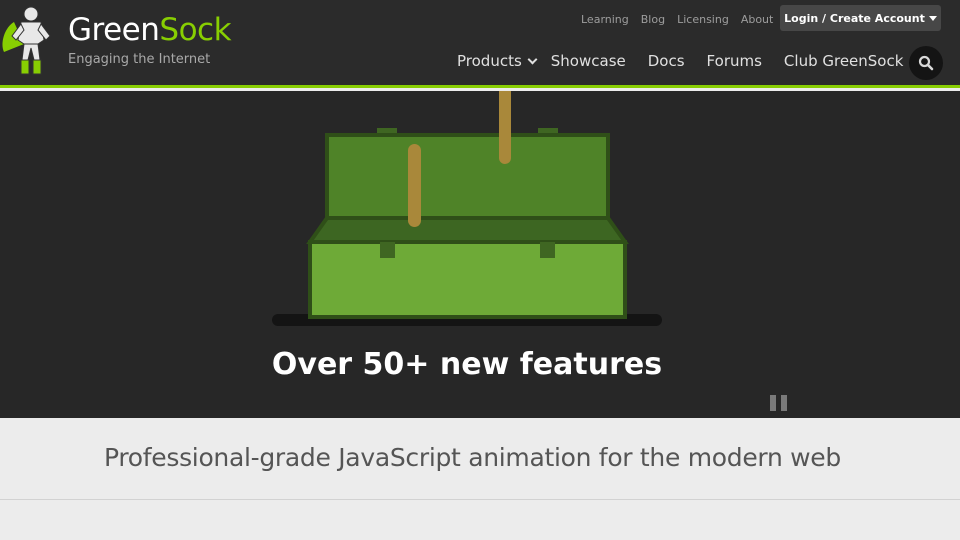  I want to click on nav-showcase: Showcase, so click(588, 61).